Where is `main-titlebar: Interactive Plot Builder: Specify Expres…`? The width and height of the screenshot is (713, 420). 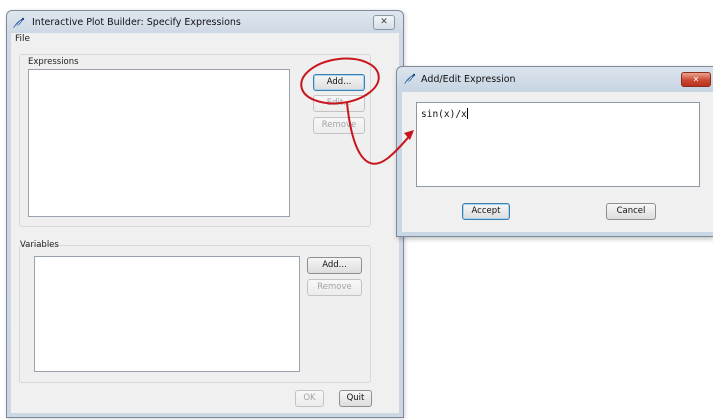
main-titlebar: Interactive Plot Builder: Specify Expres… is located at coordinates (205, 23).